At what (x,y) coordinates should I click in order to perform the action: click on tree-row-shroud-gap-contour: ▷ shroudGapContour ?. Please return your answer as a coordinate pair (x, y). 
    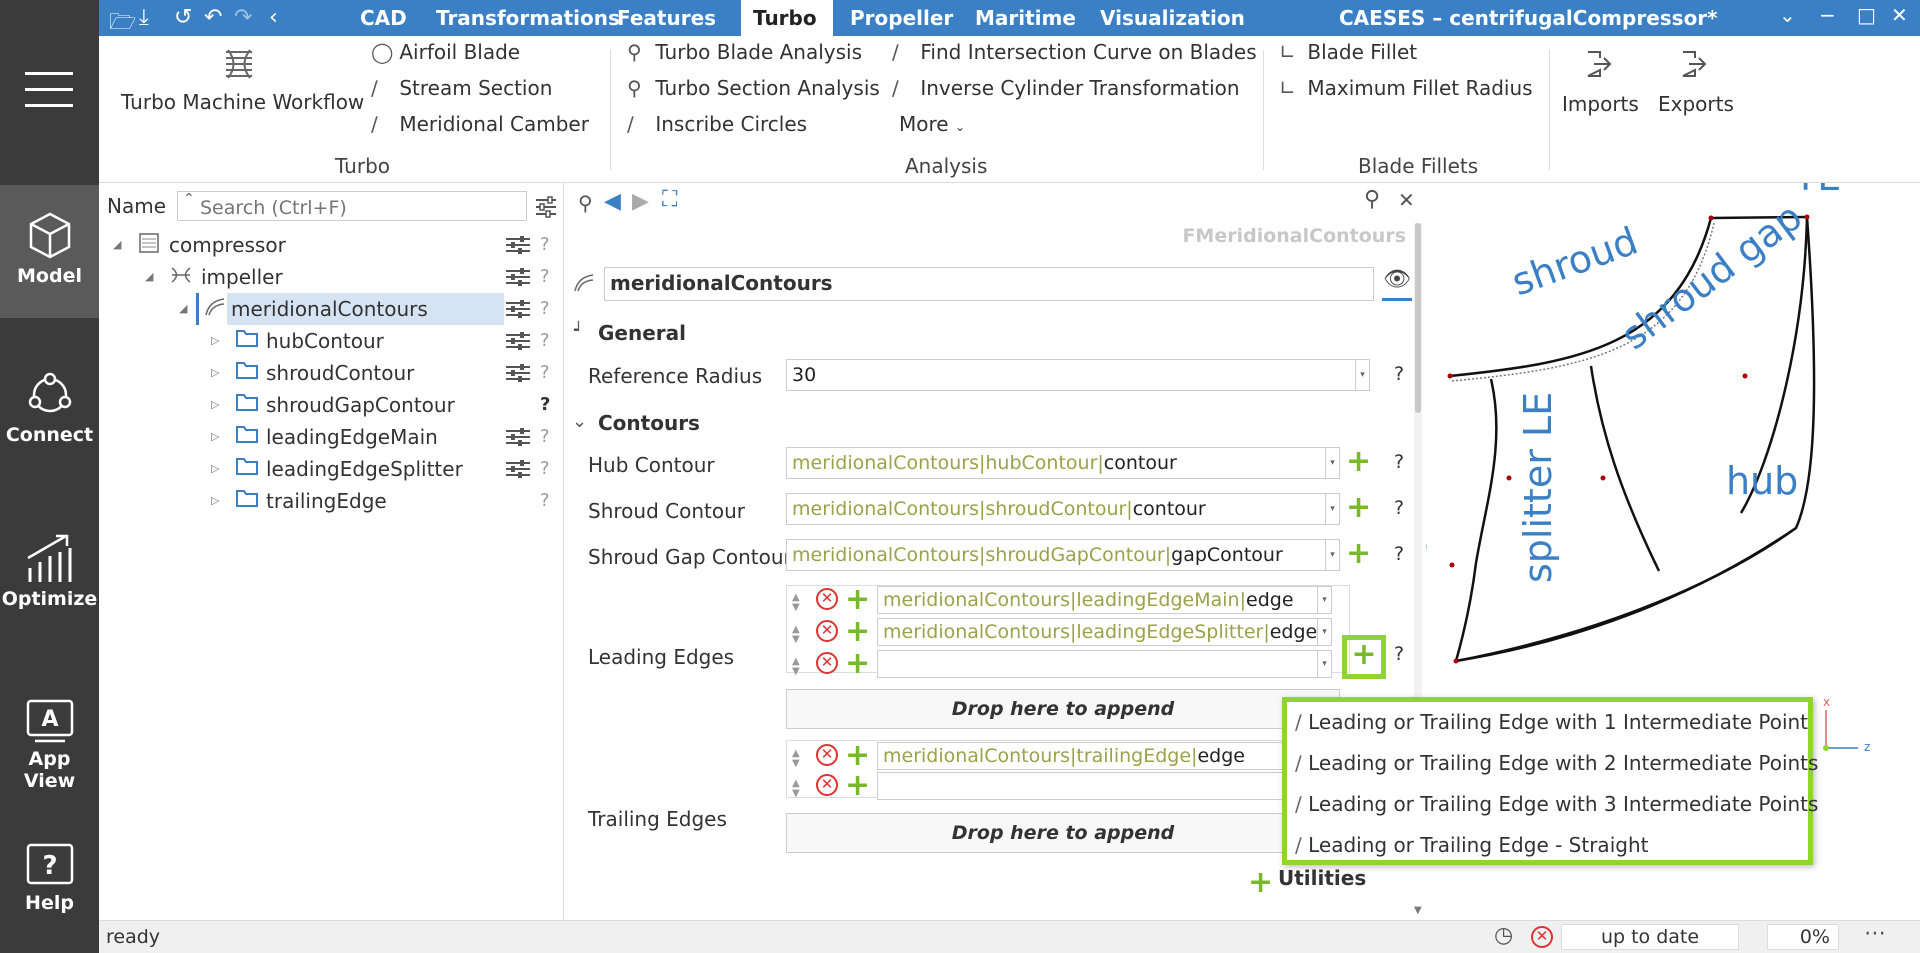
    Looking at the image, I should click on (331, 405).